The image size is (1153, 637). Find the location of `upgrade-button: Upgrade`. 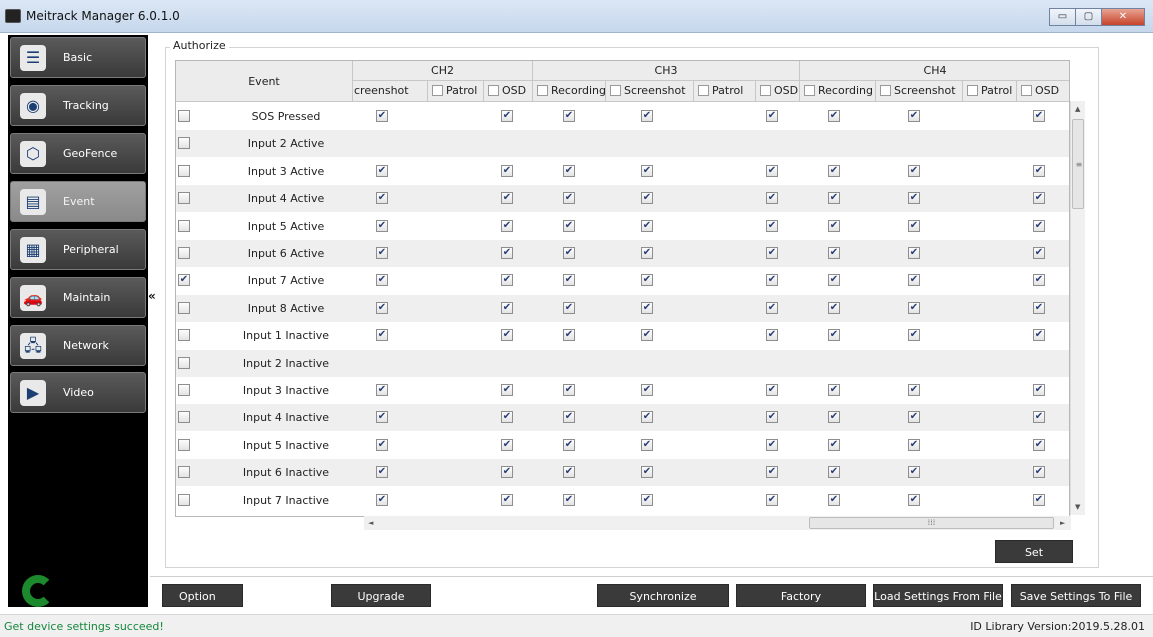

upgrade-button: Upgrade is located at coordinates (381, 595).